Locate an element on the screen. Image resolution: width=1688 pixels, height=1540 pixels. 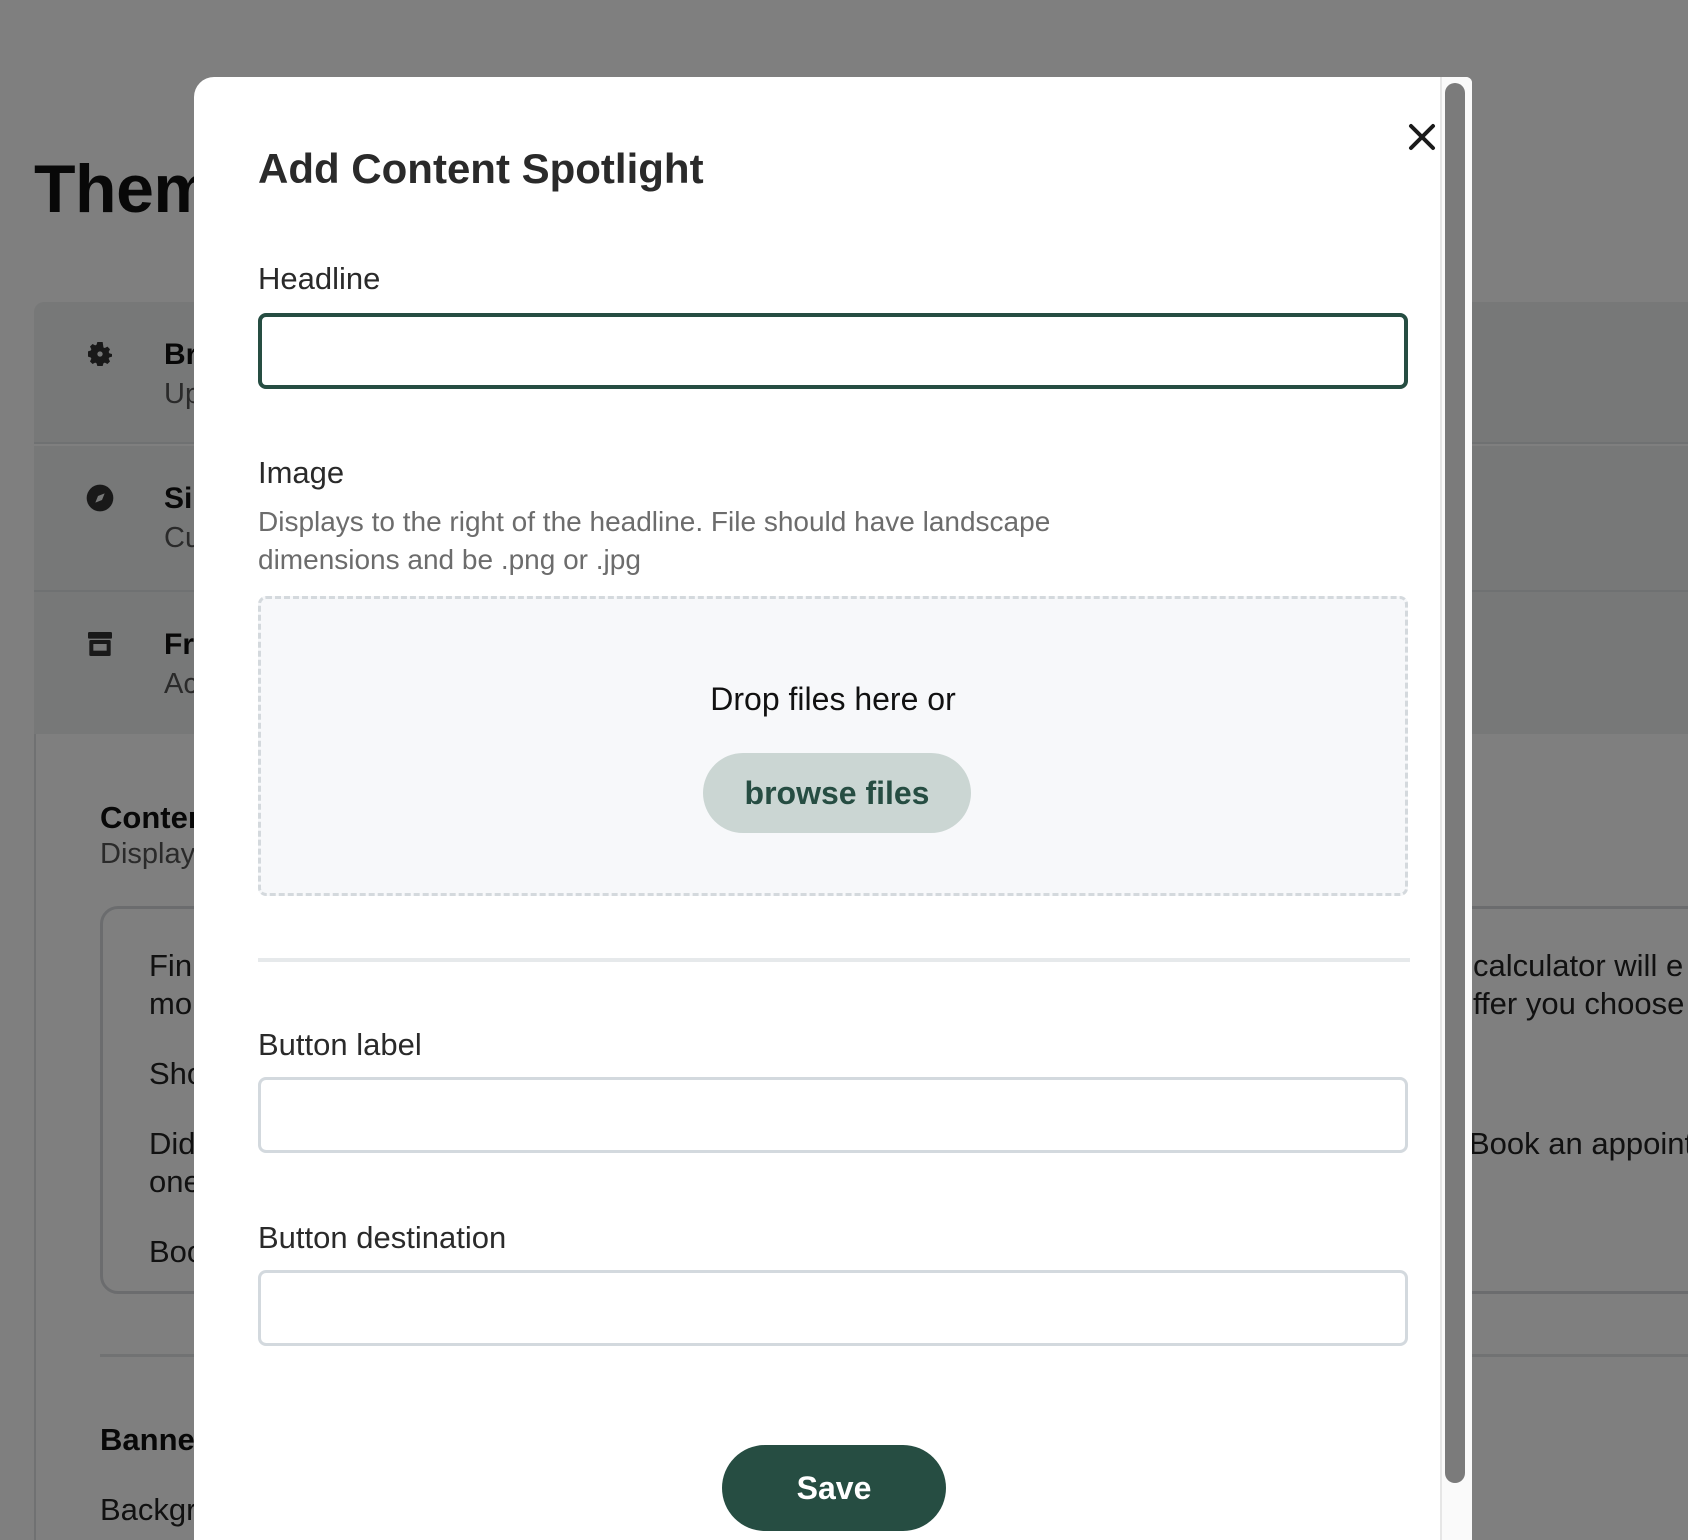
close-button is located at coordinates (1422, 137).